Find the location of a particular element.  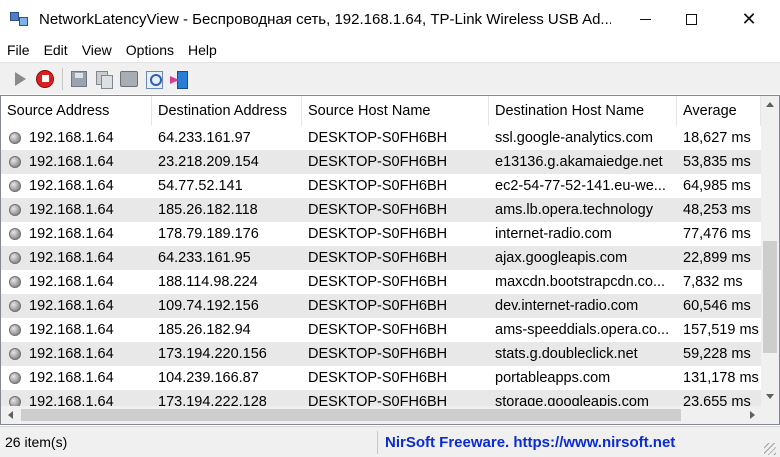

arrow-down-icon is located at coordinates (770, 396).